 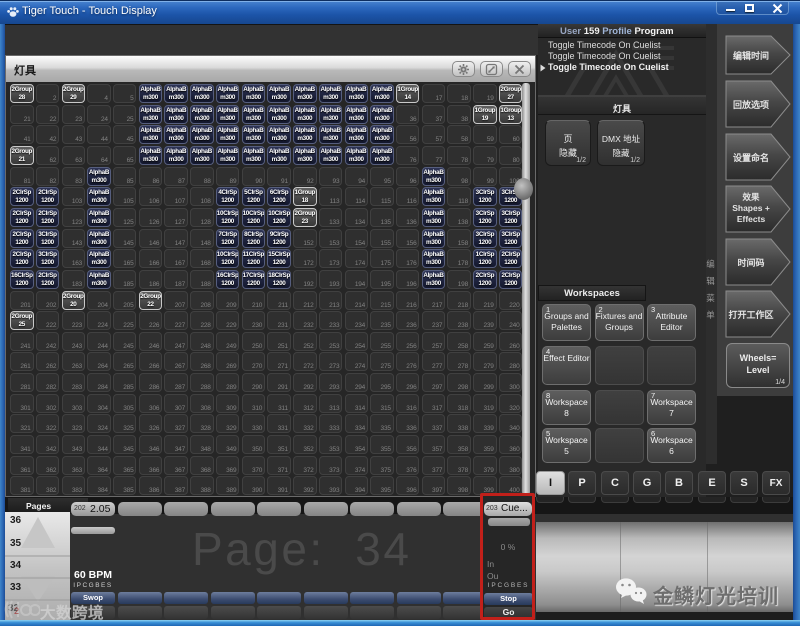 I want to click on svg-text: 2, so click(x=16, y=611).